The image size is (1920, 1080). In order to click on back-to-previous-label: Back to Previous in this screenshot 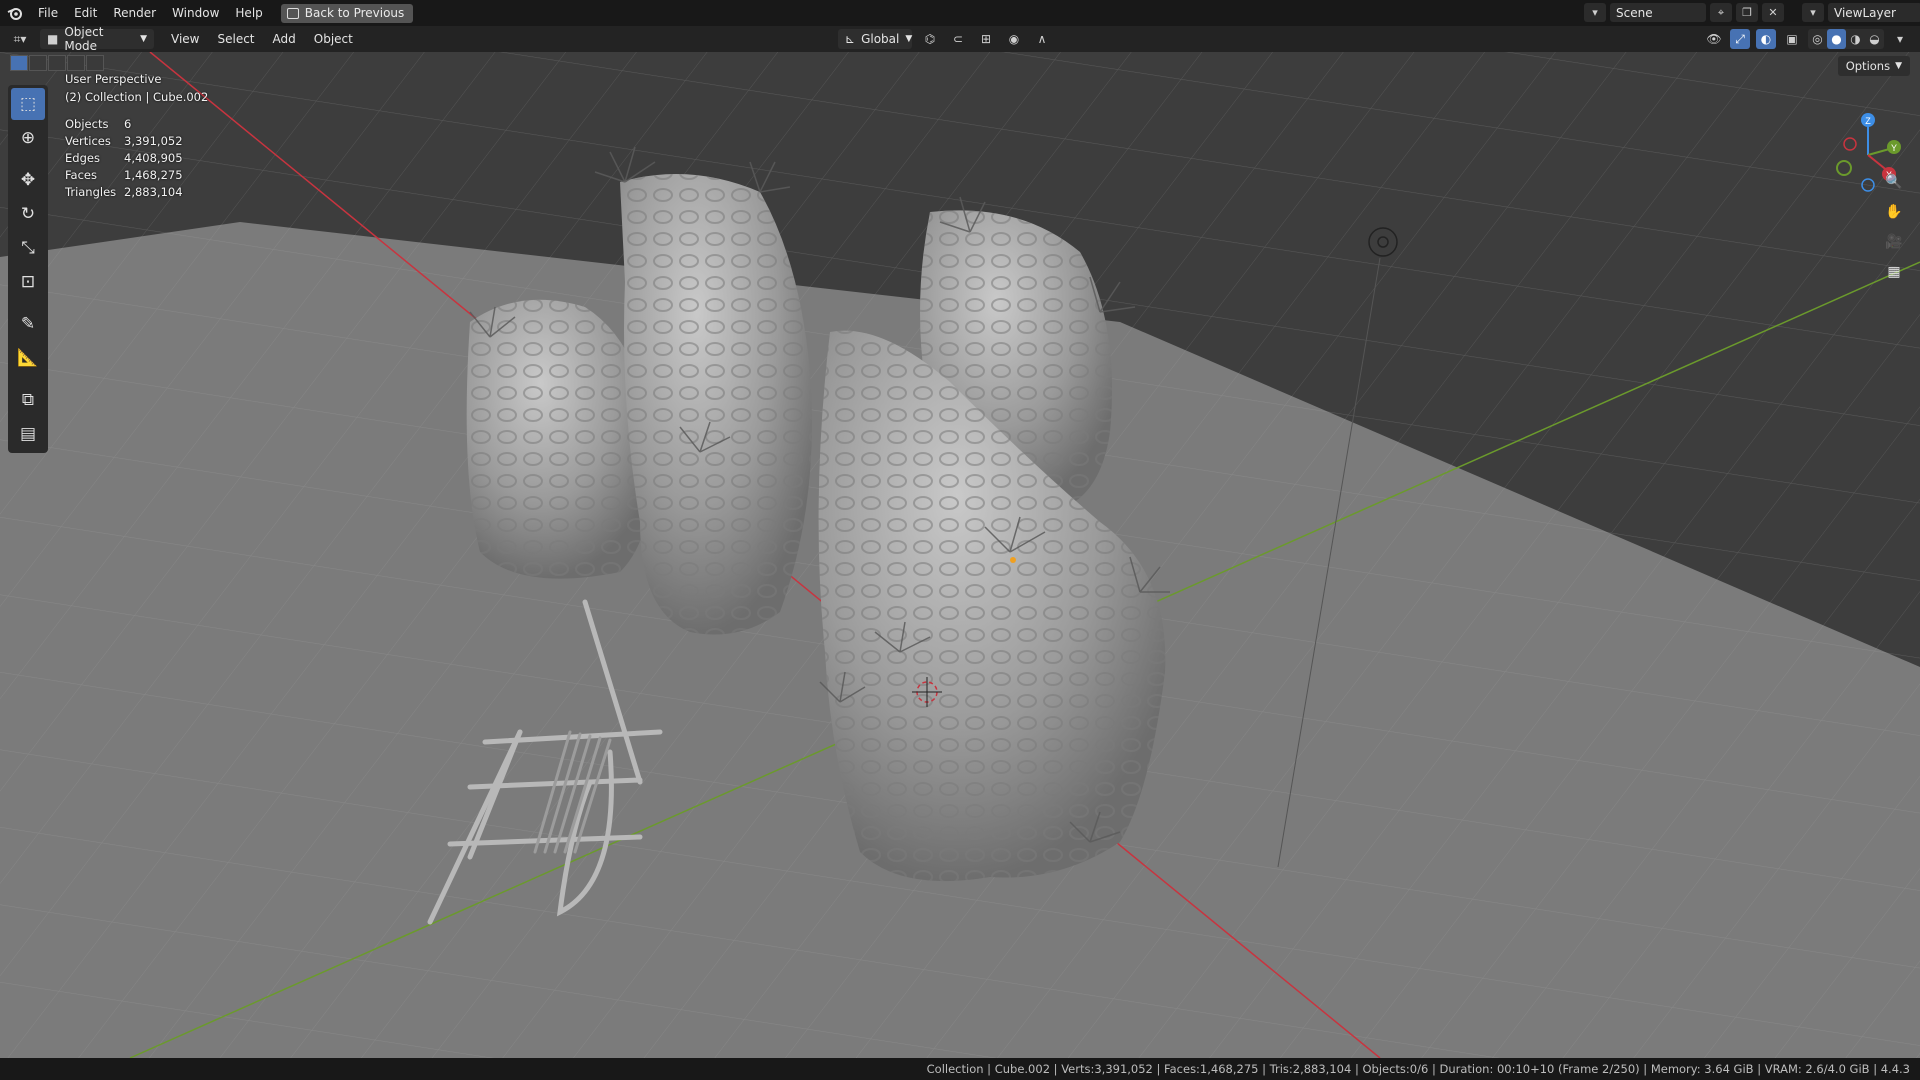, I will do `click(354, 13)`.